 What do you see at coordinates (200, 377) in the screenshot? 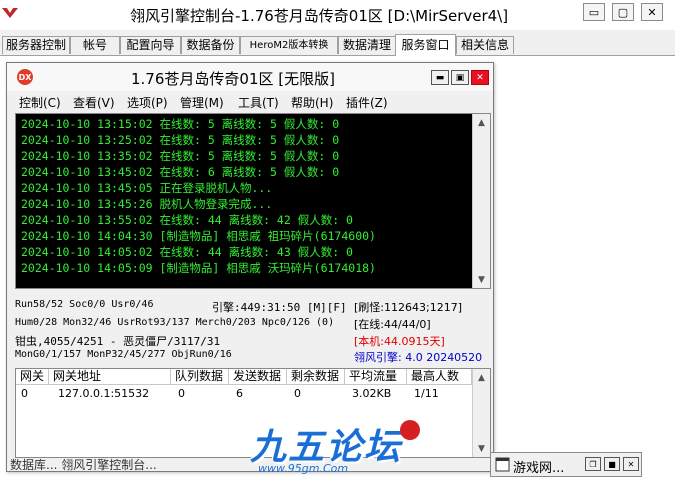
I see `col-header-queue: 队列数据` at bounding box center [200, 377].